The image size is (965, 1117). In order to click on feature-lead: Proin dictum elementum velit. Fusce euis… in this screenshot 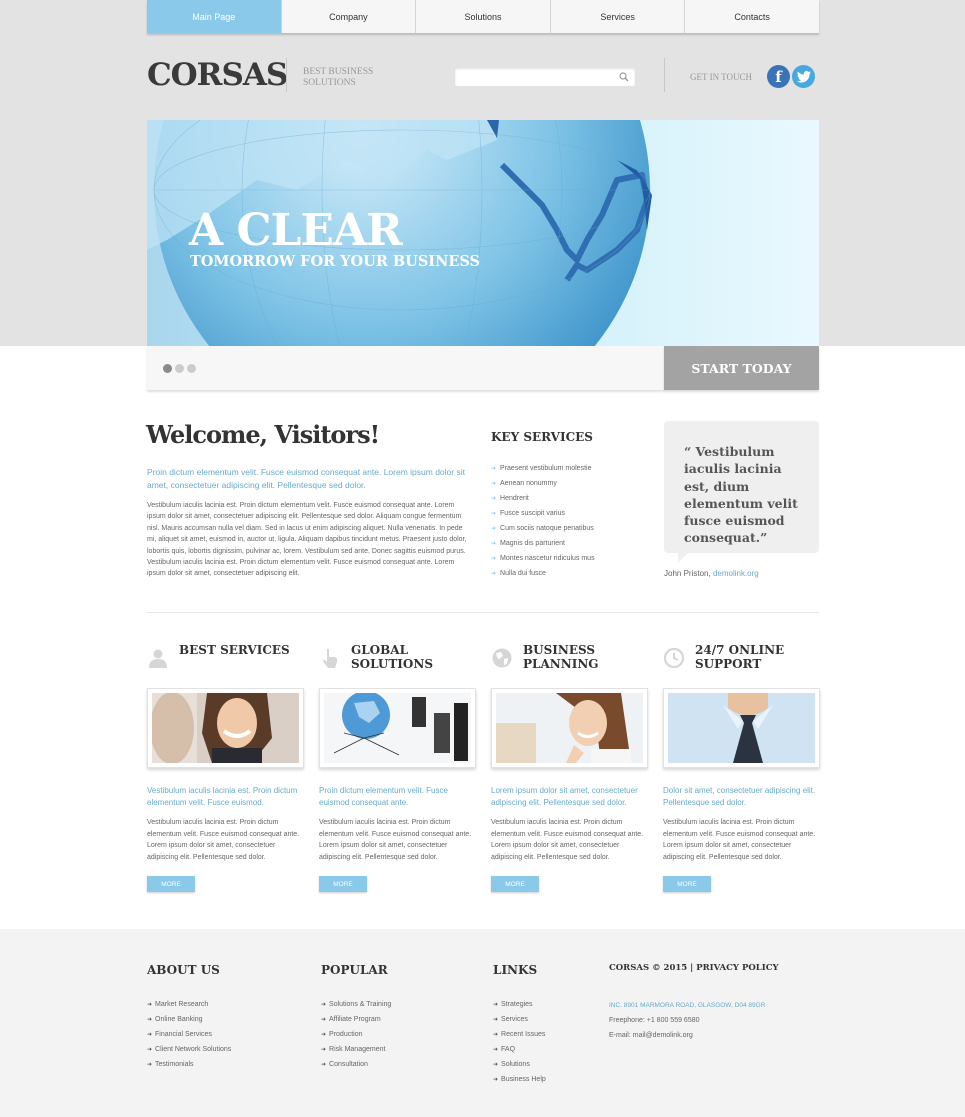, I will do `click(383, 796)`.